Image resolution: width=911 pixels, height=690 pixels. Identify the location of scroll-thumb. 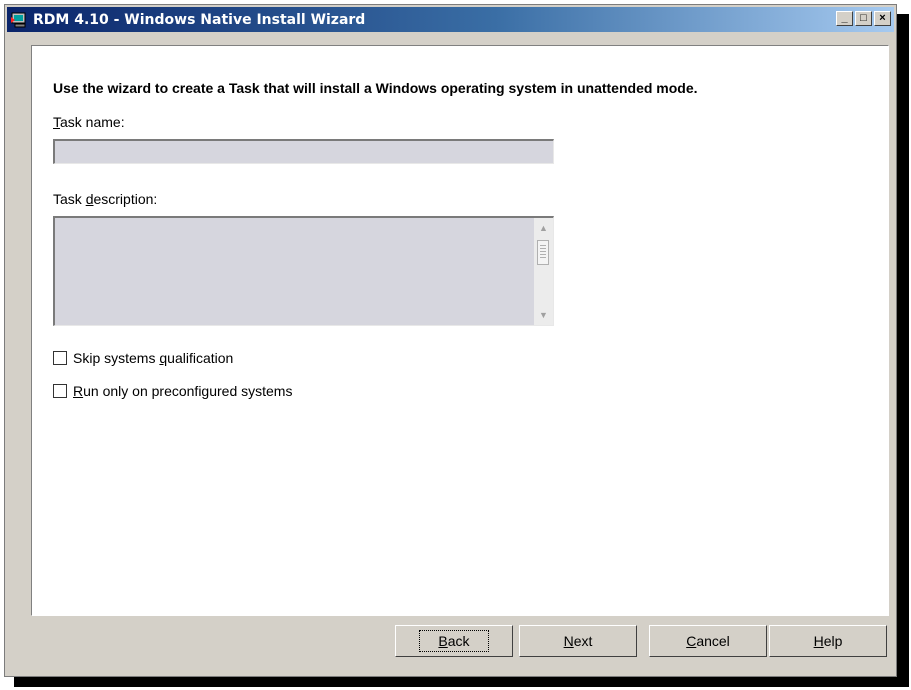
(543, 252).